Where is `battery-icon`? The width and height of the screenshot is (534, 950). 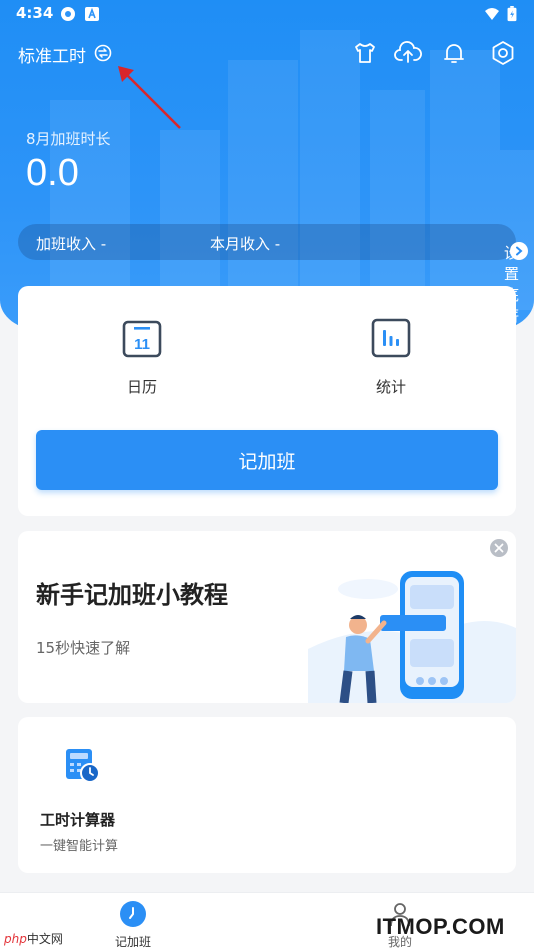
battery-icon is located at coordinates (512, 14).